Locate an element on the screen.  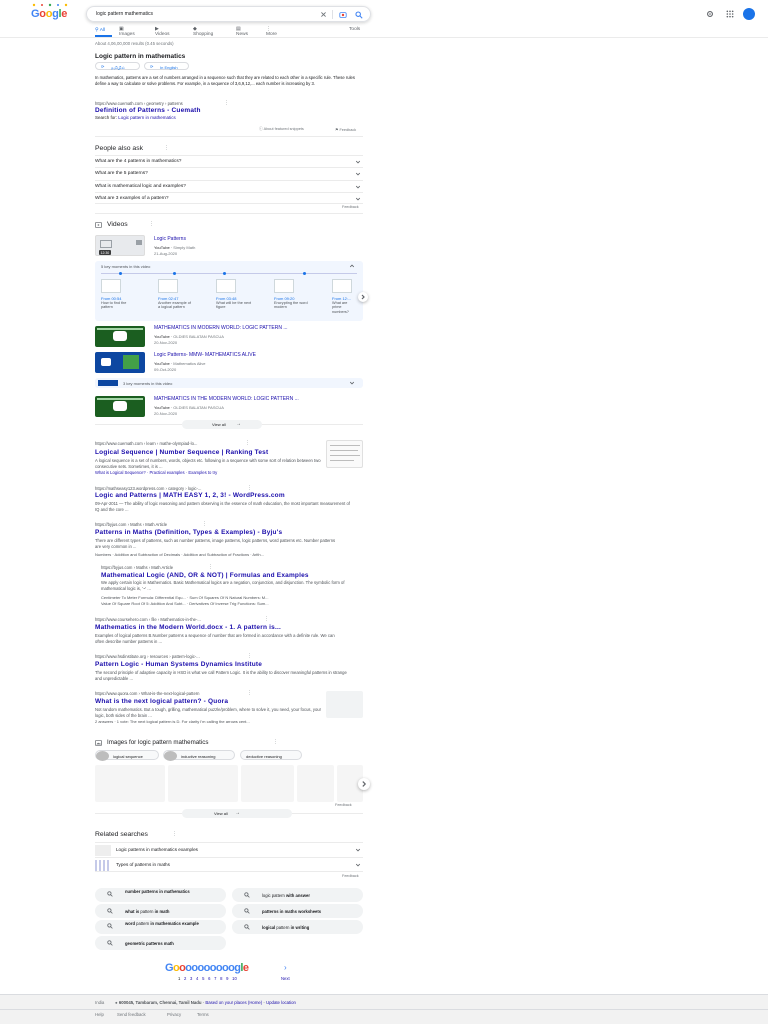
video-thumbnail: 12:30 is located at coordinates (120, 245).